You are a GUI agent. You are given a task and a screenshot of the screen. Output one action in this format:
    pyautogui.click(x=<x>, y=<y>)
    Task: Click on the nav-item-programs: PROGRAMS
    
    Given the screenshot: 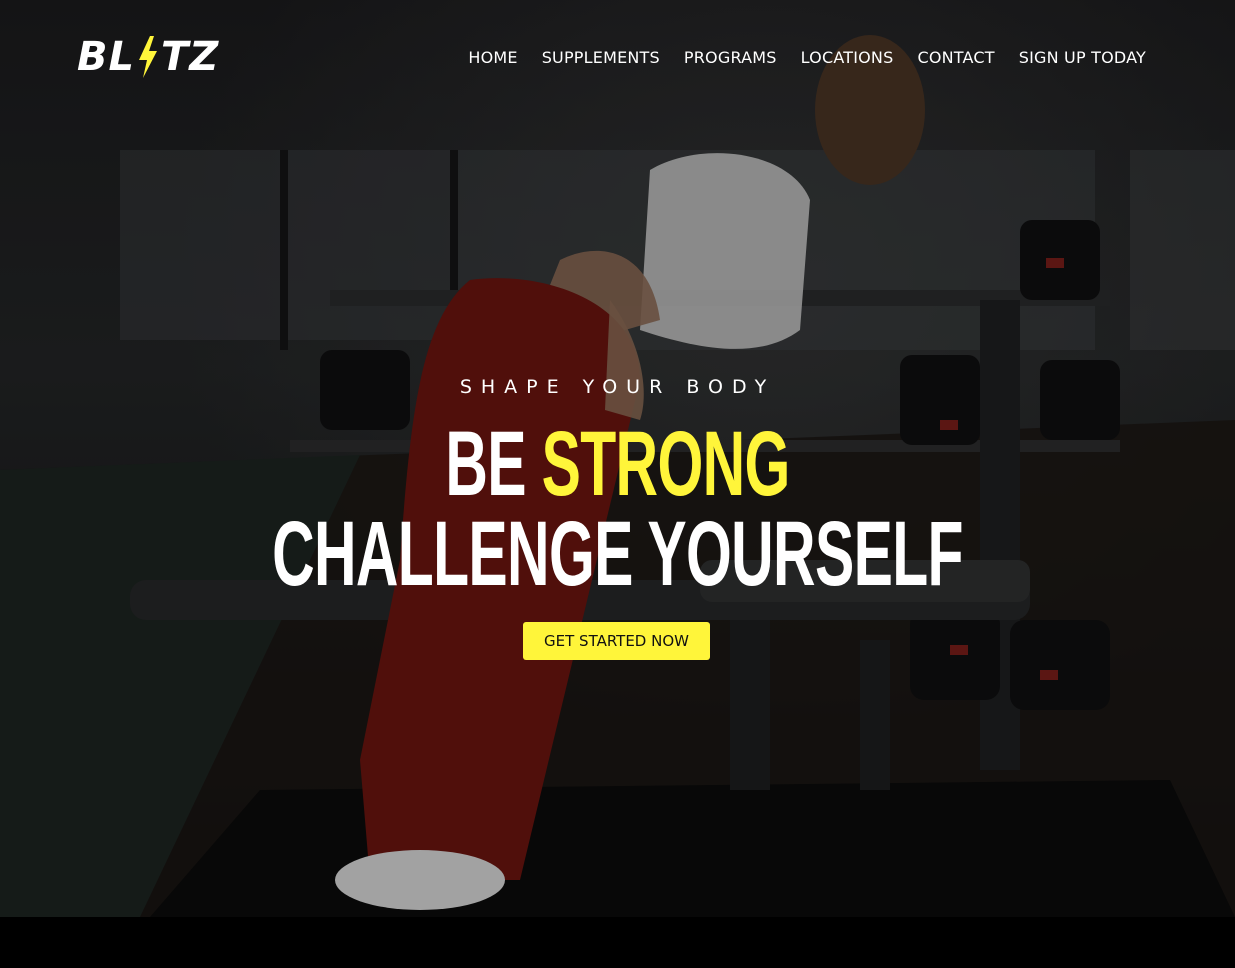 What is the action you would take?
    pyautogui.click(x=730, y=57)
    